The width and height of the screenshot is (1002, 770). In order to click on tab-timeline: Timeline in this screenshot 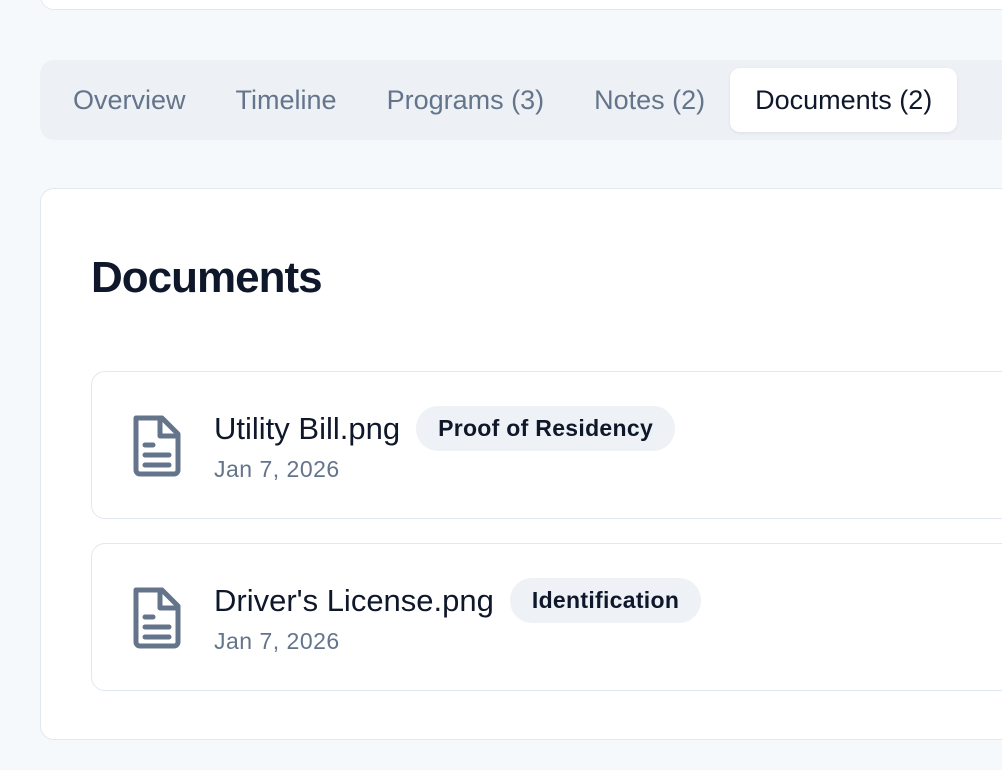, I will do `click(286, 100)`.